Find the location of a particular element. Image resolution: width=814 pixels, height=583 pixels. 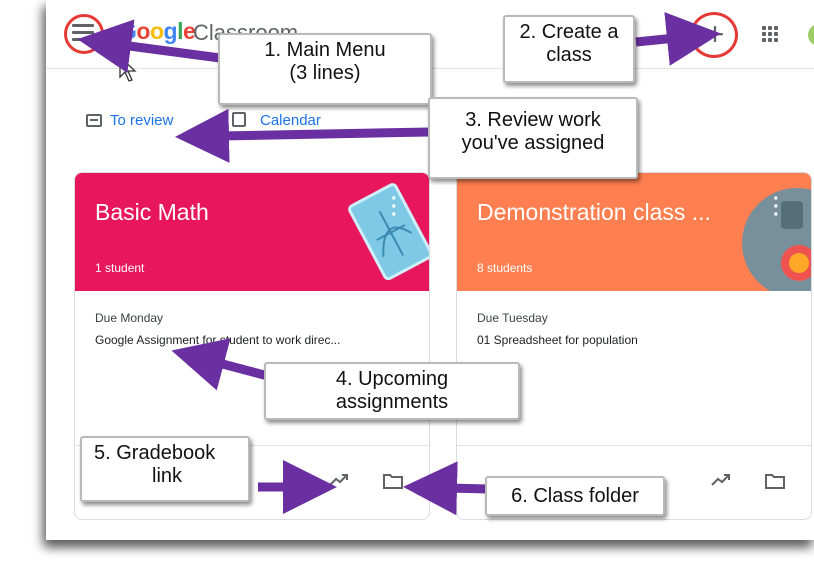

callout-text: 4. Upcoming is located at coordinates (392, 379).